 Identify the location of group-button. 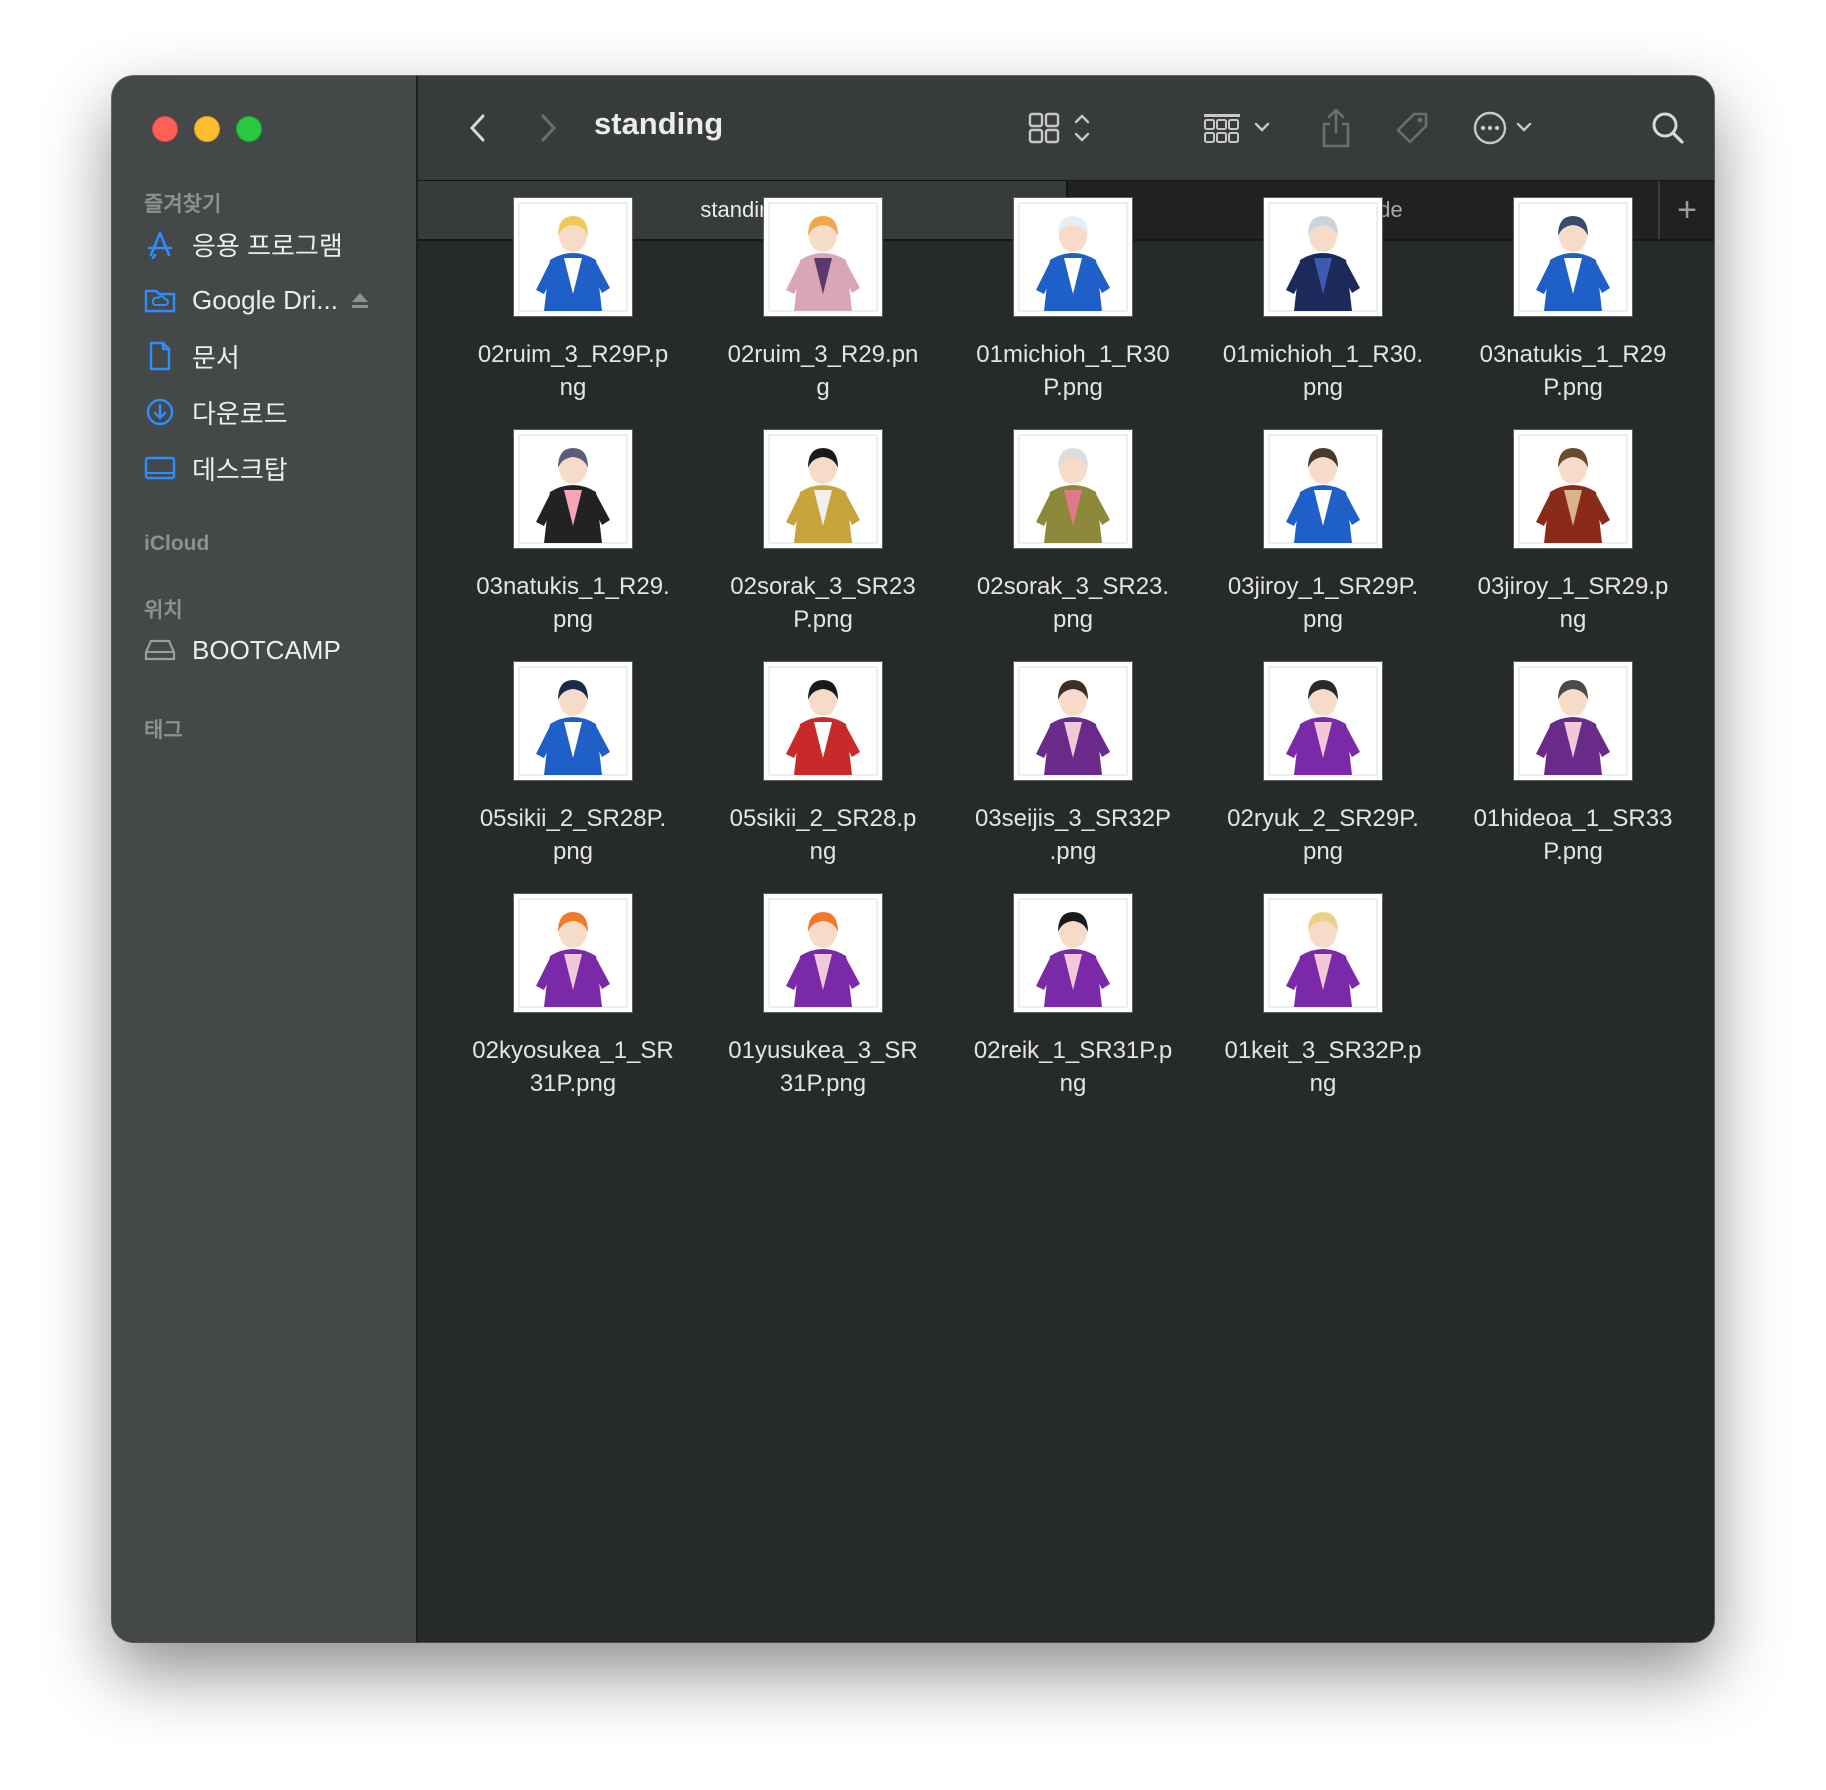
(1240, 128).